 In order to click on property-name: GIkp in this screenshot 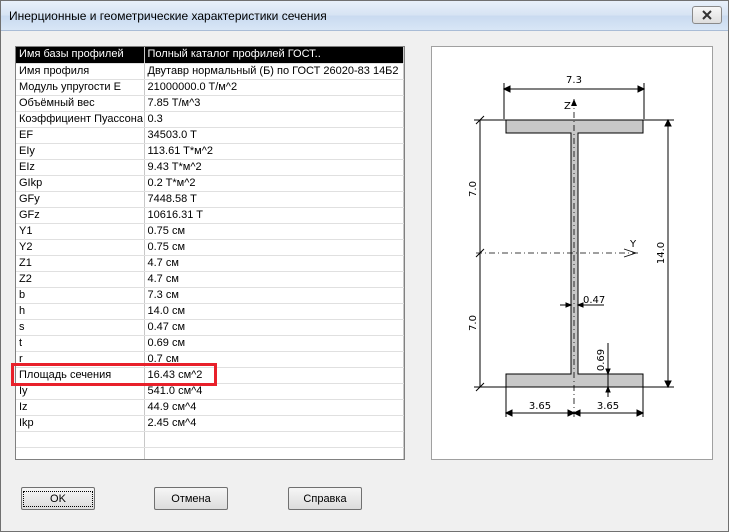, I will do `click(80, 183)`.